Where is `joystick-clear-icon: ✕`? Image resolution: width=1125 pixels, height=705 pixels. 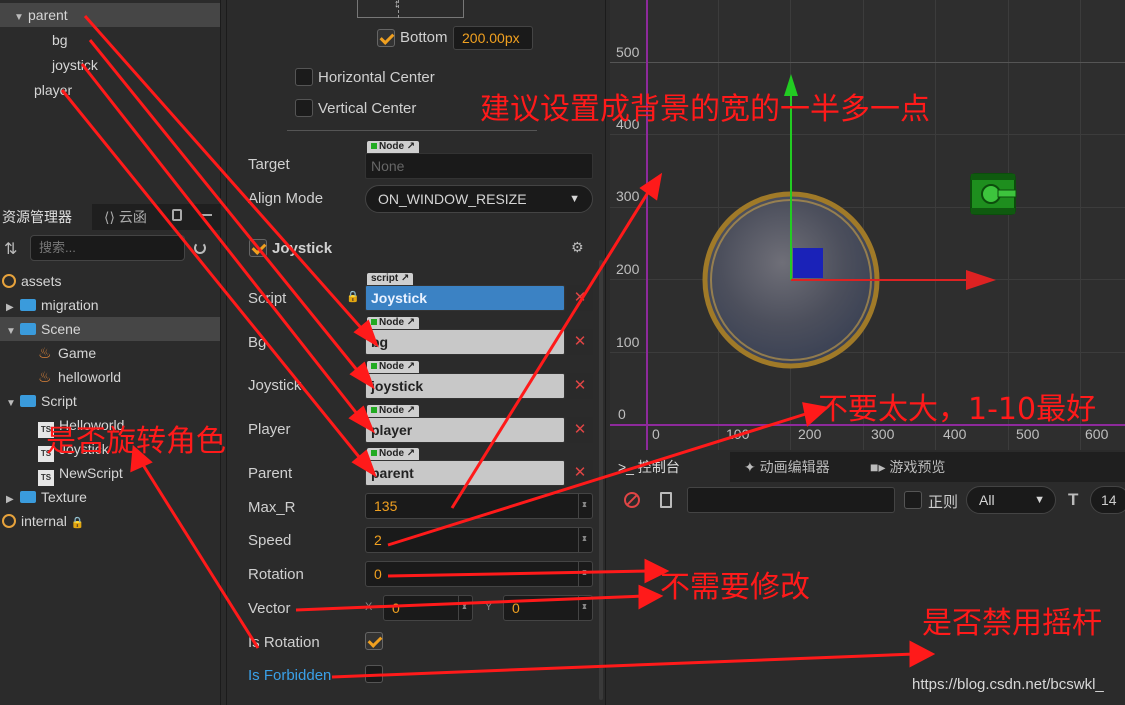
joystick-clear-icon: ✕ is located at coordinates (580, 386).